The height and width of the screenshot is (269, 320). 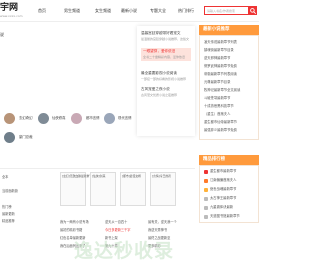 I want to click on list-item: 最强弃少最新章节免费, so click(x=220, y=130).